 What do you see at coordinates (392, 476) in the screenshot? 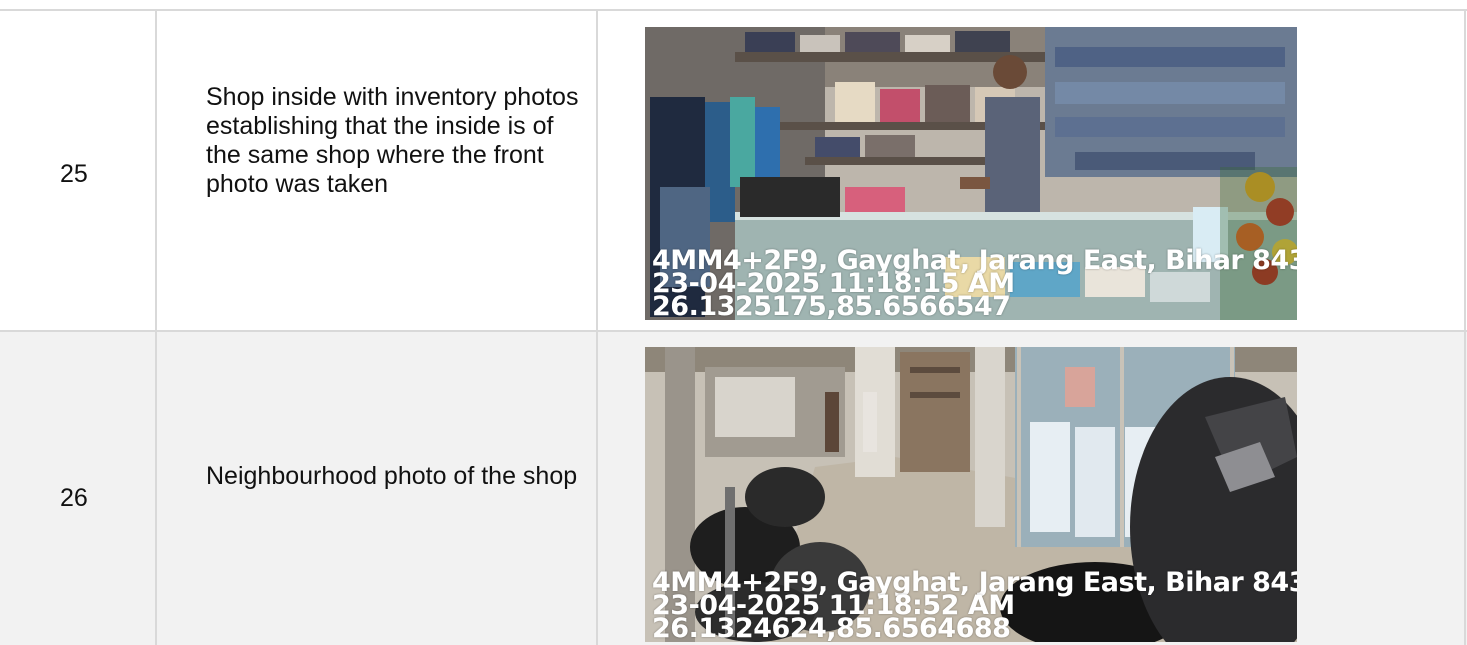
I see `row-description: Neighbourhood photo of the shop` at bounding box center [392, 476].